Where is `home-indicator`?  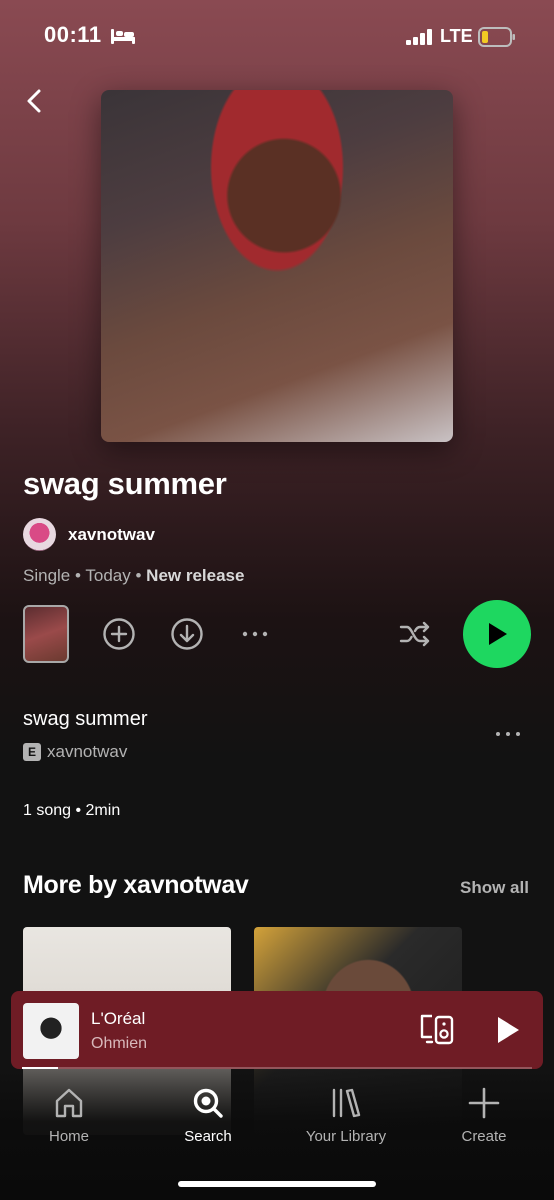
home-indicator is located at coordinates (277, 1184).